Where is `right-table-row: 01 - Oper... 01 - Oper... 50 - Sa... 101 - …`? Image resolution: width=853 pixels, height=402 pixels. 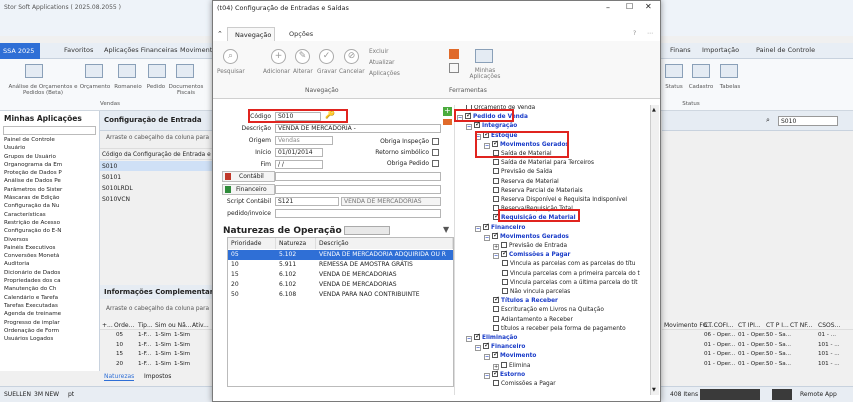 right-table-row: 01 - Oper... 01 - Oper... 50 - Sa... 101 - … is located at coordinates (757, 354).